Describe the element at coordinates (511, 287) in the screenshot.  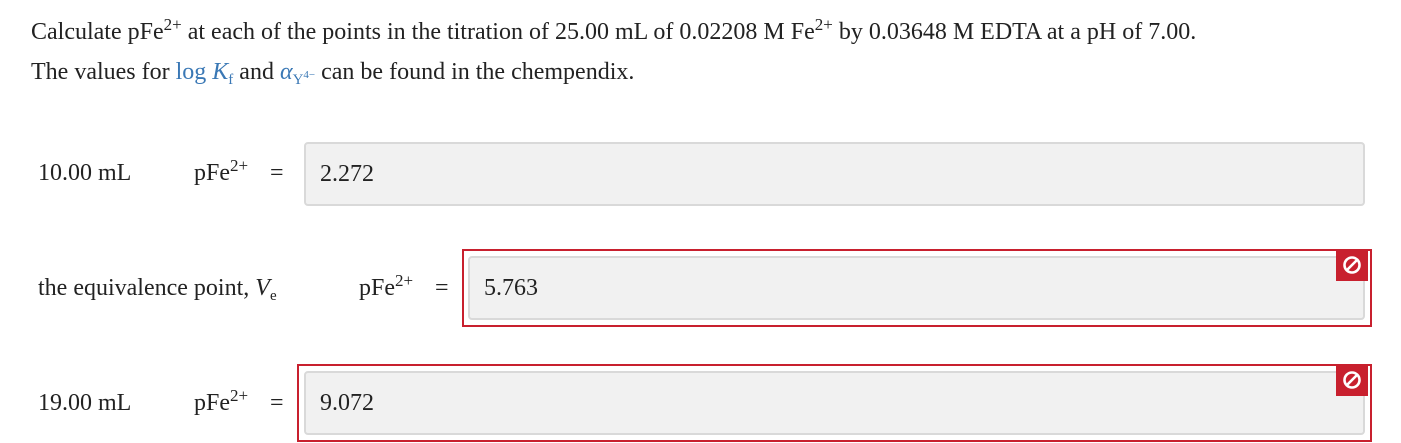
I see `answer-value: 5.763` at that location.